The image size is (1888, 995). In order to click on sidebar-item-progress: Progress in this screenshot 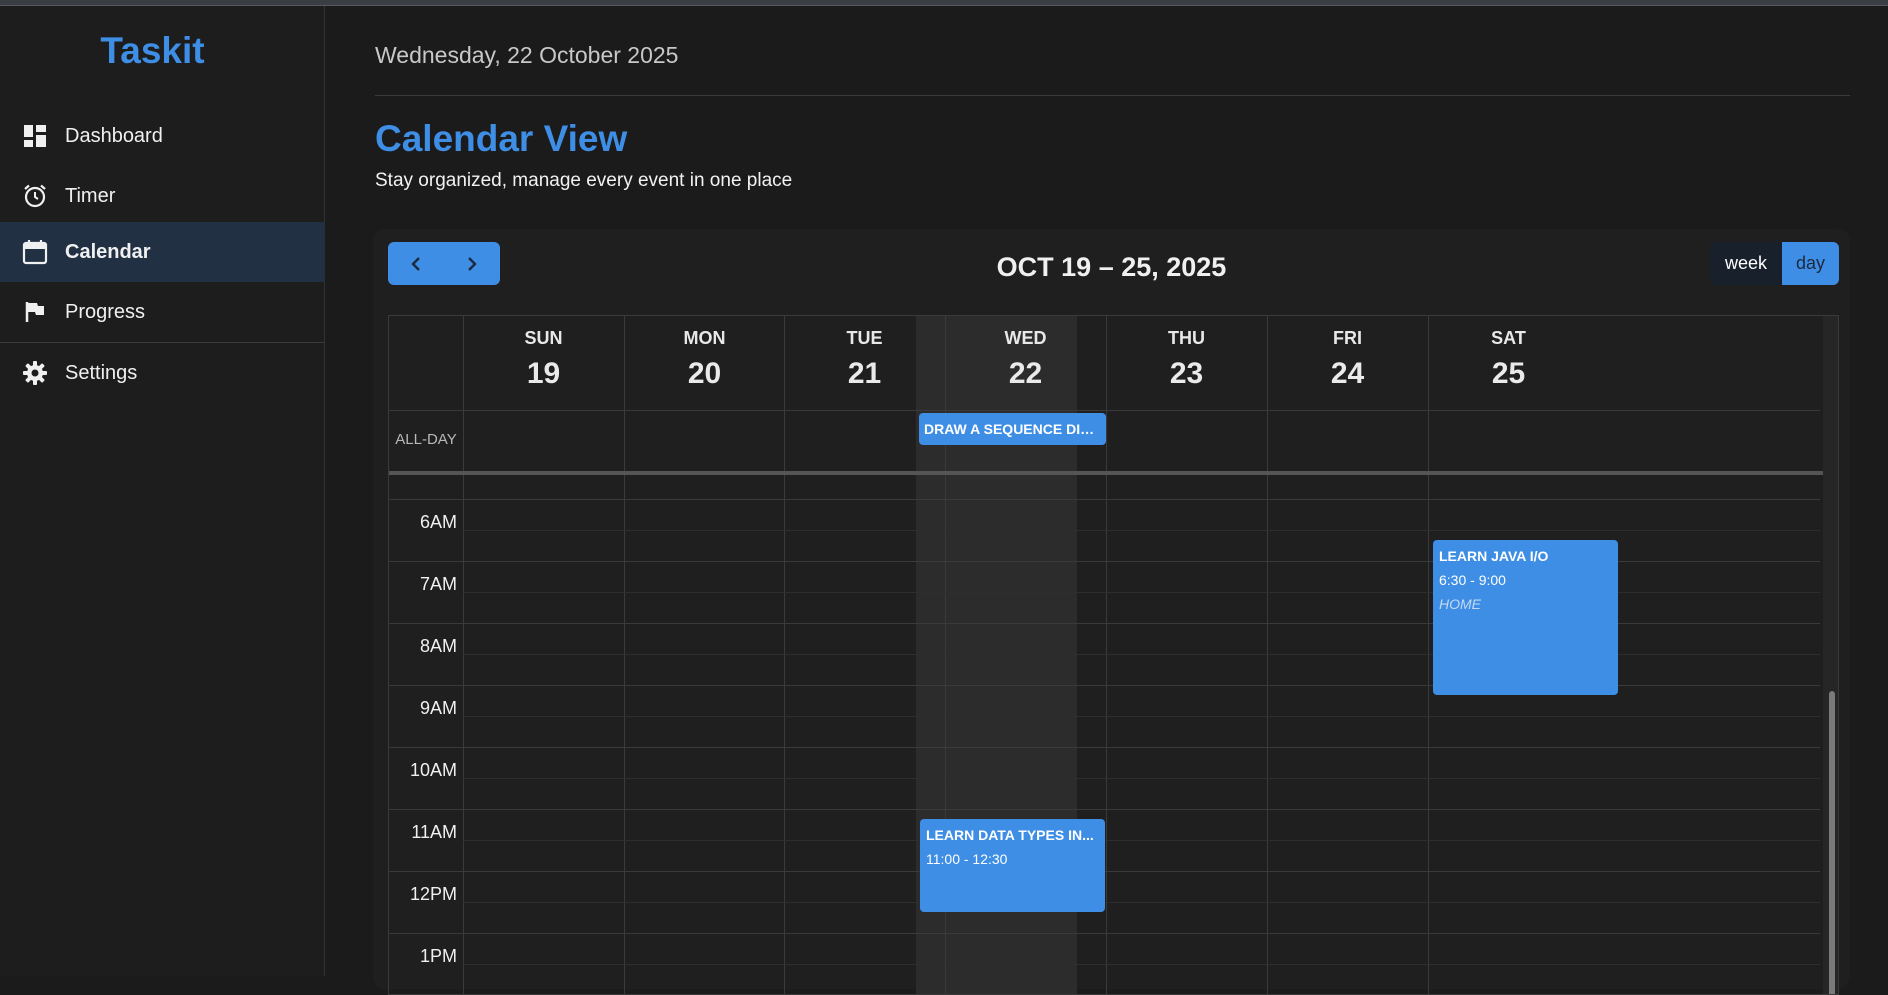, I will do `click(162, 312)`.